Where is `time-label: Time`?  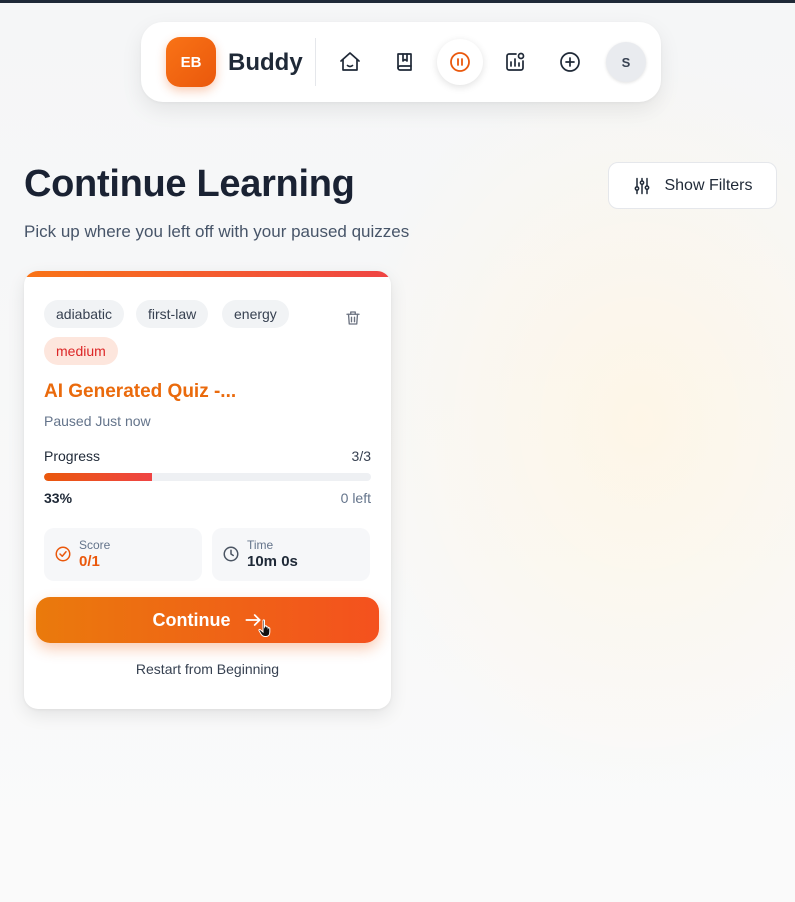 time-label: Time is located at coordinates (260, 545).